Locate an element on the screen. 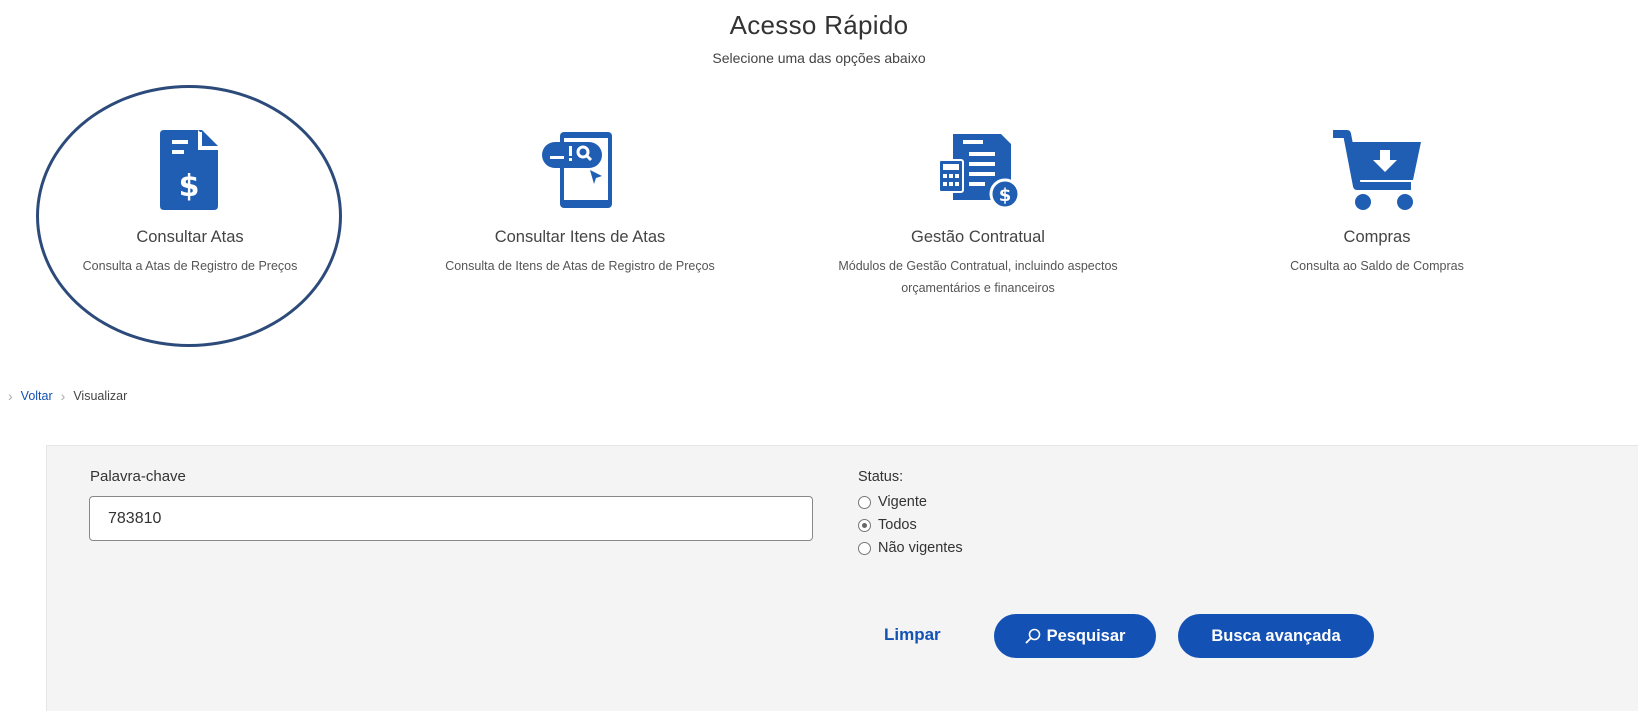 This screenshot has width=1638, height=711. status-option-label: Vigente is located at coordinates (902, 502).